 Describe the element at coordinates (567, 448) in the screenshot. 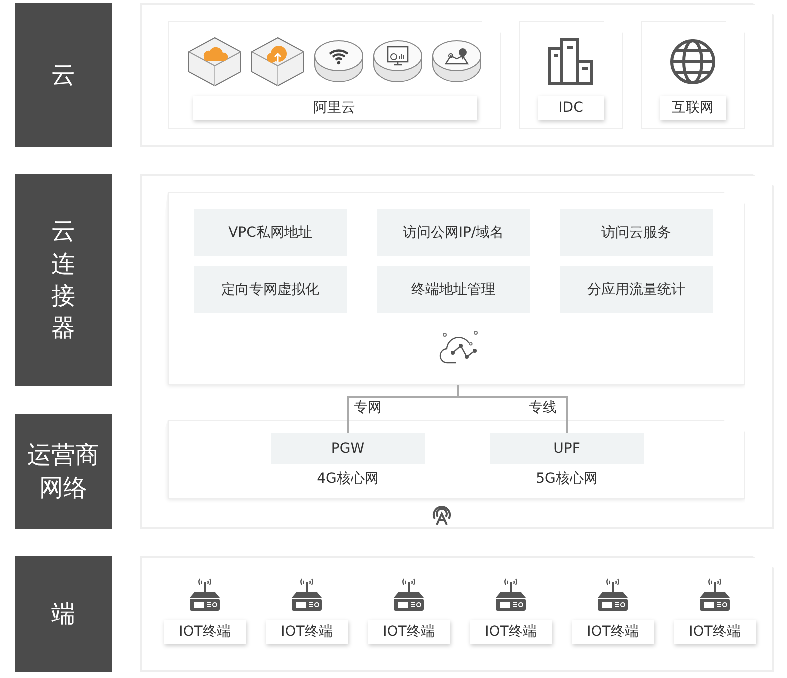

I see `core-node: UPF` at that location.